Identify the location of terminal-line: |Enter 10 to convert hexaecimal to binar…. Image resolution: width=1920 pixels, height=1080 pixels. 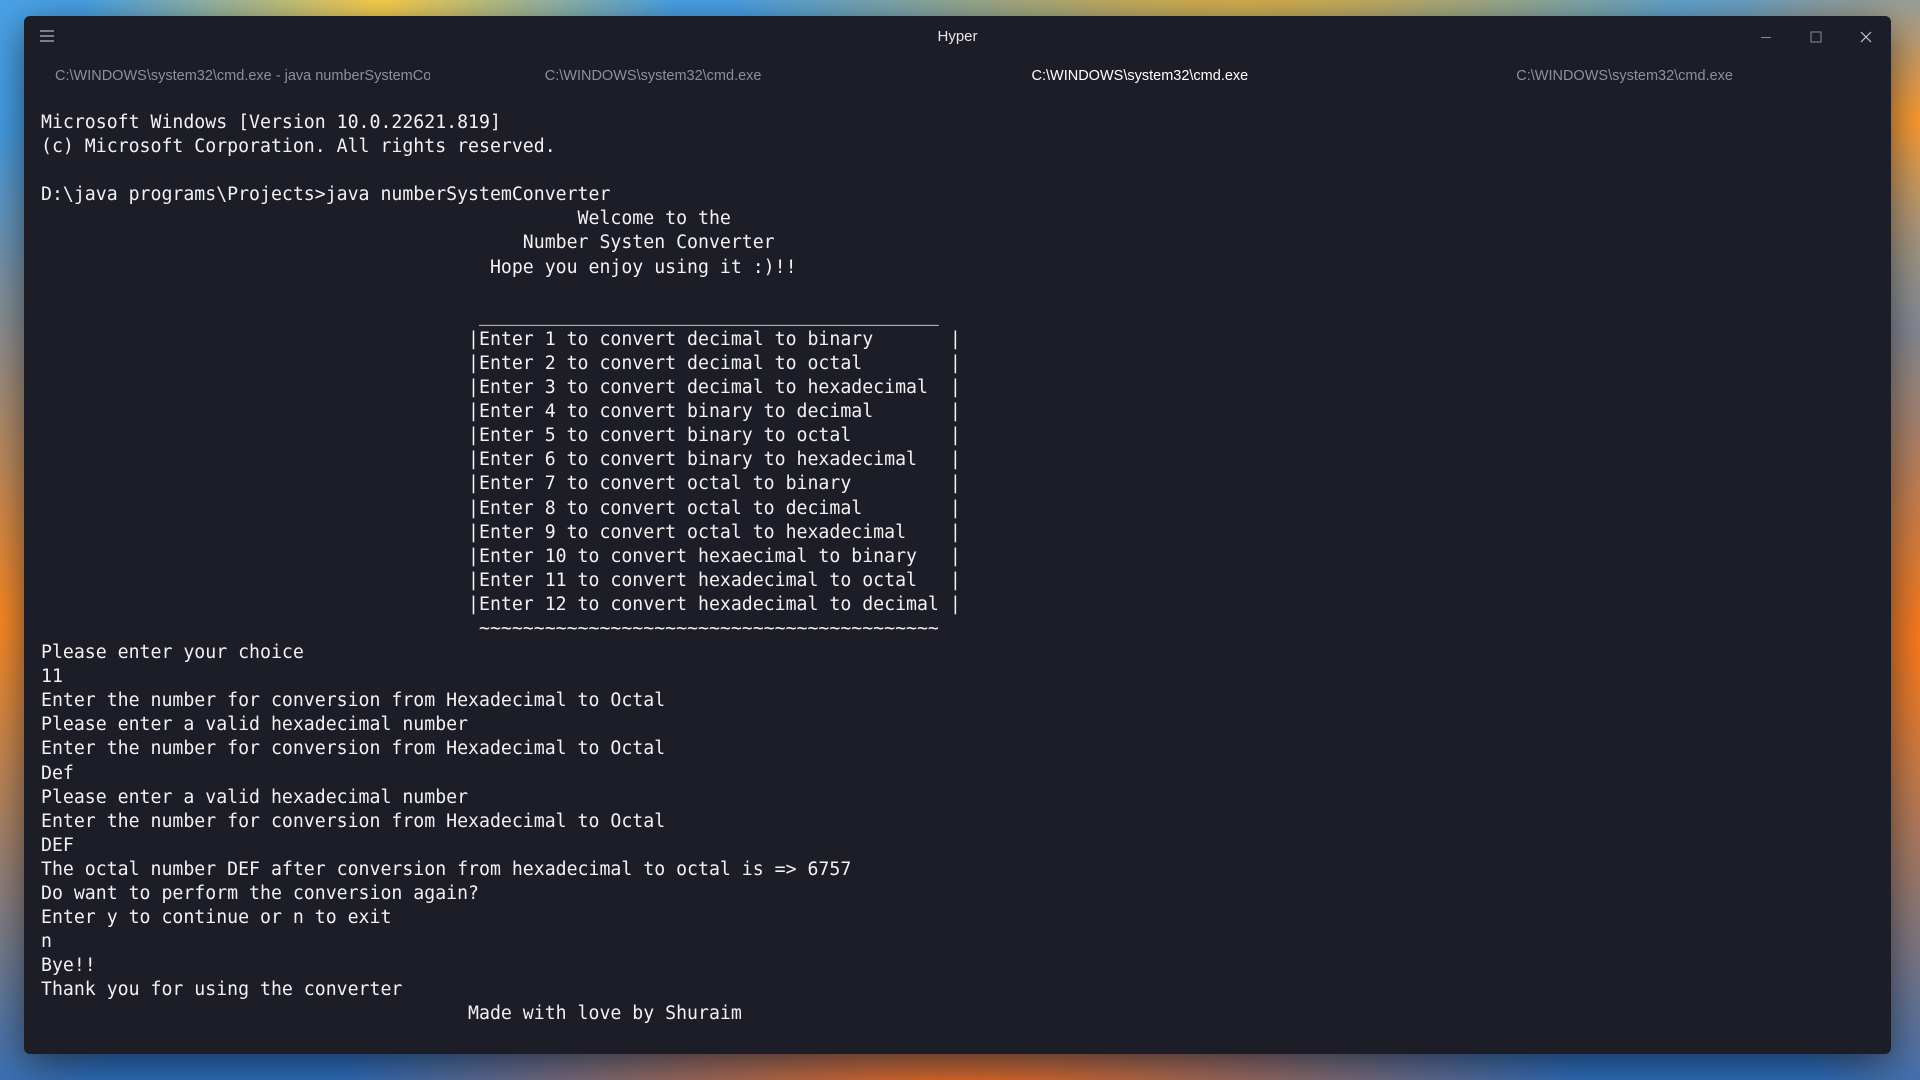
(501, 556).